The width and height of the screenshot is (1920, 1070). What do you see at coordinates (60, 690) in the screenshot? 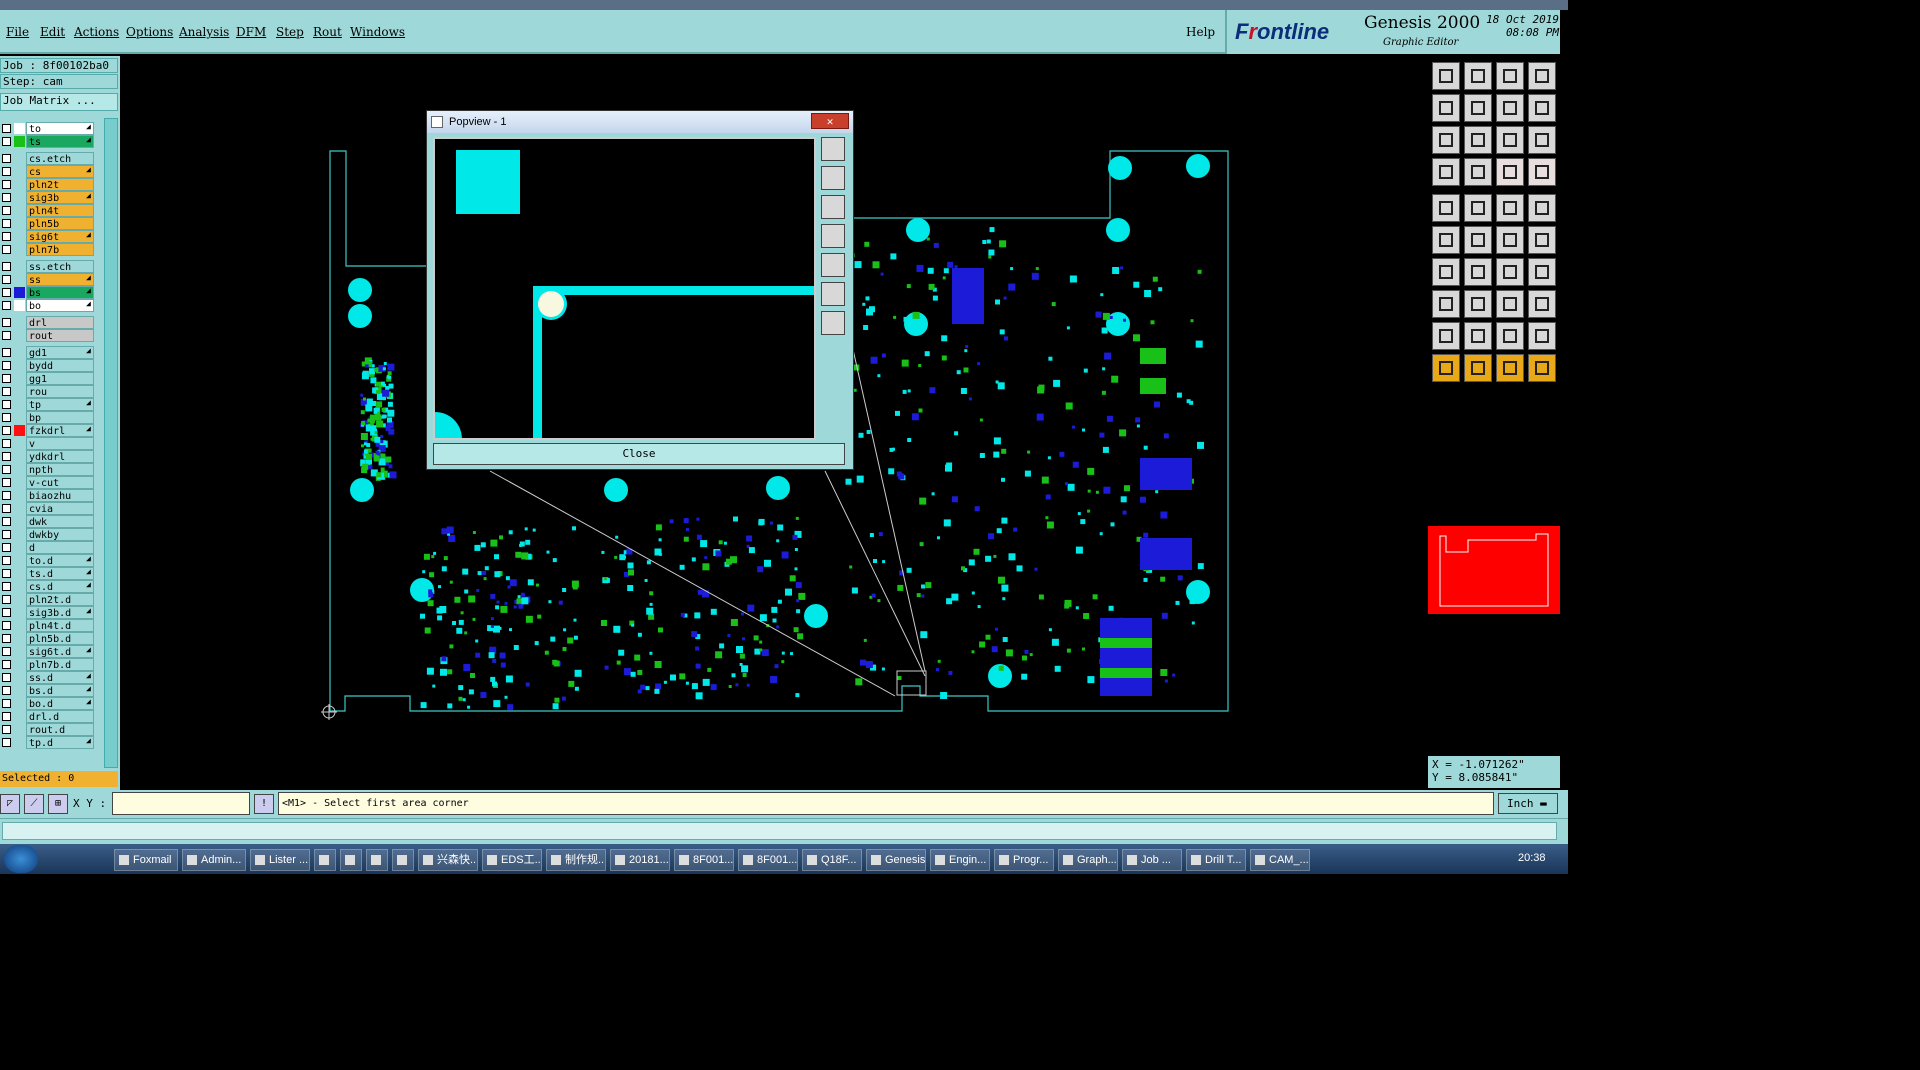
I see `layer-name: bs.d` at bounding box center [60, 690].